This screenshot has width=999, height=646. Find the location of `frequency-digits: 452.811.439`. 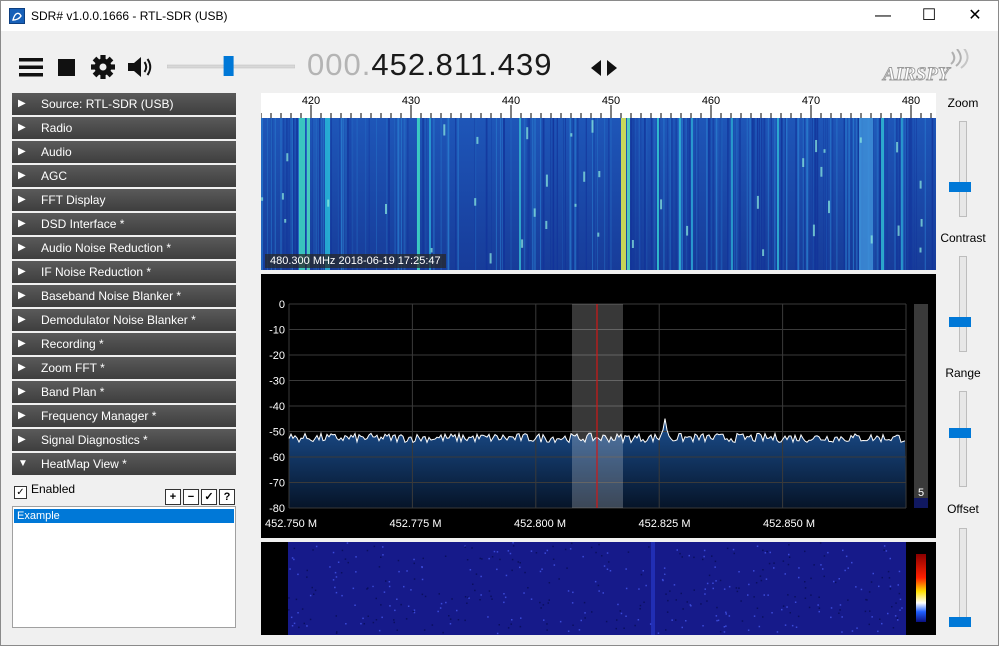

frequency-digits: 452.811.439 is located at coordinates (461, 64).